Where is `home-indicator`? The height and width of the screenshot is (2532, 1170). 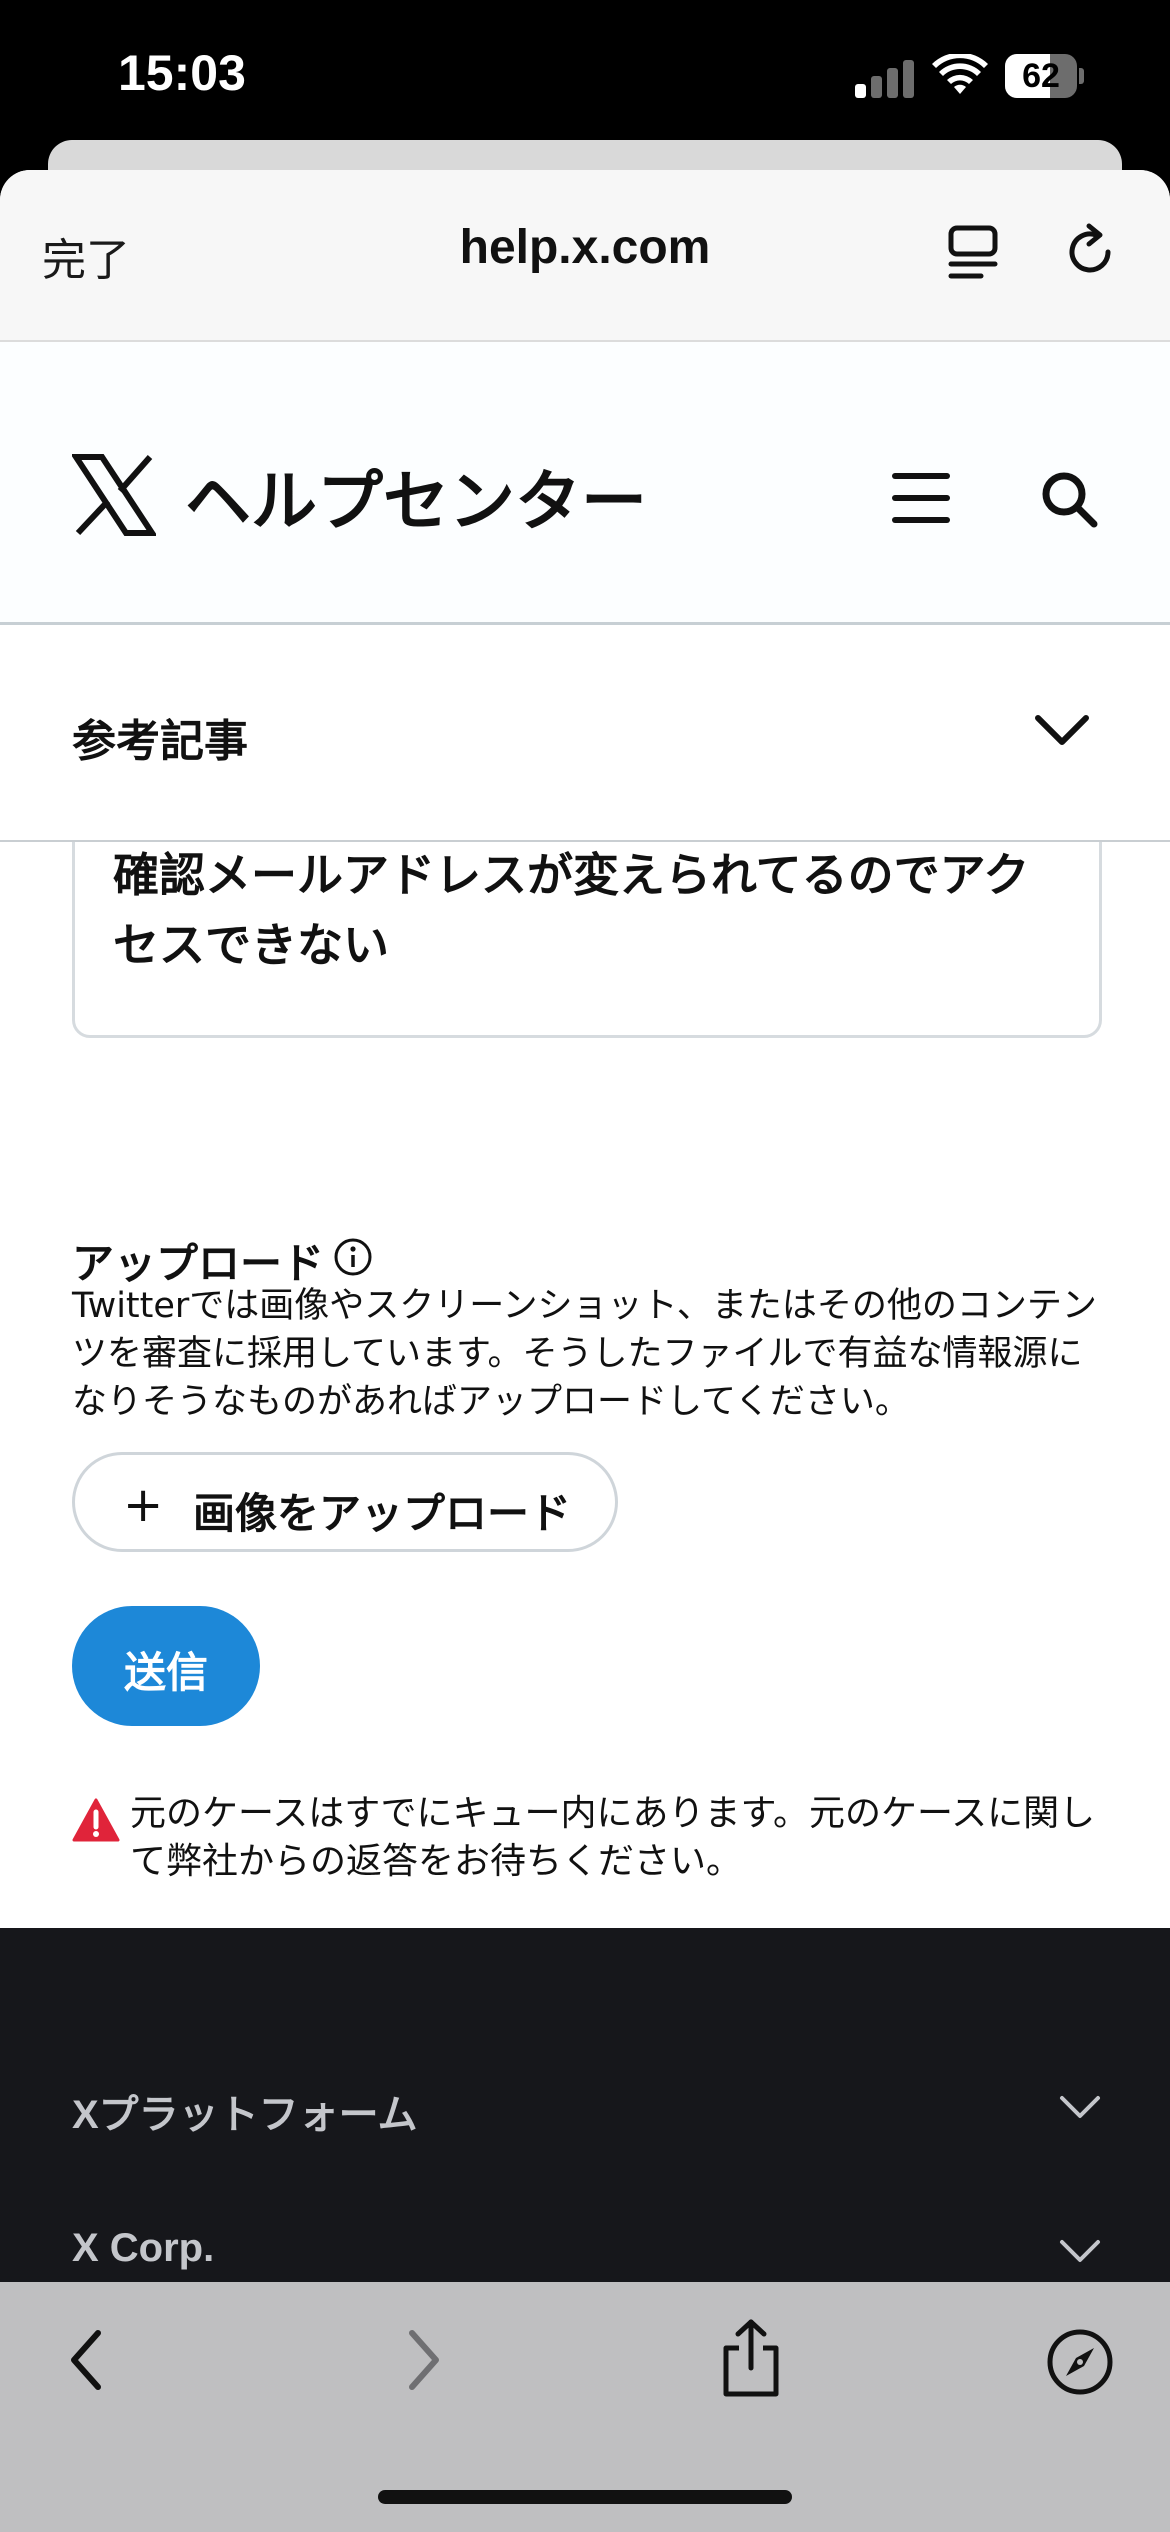 home-indicator is located at coordinates (585, 2497).